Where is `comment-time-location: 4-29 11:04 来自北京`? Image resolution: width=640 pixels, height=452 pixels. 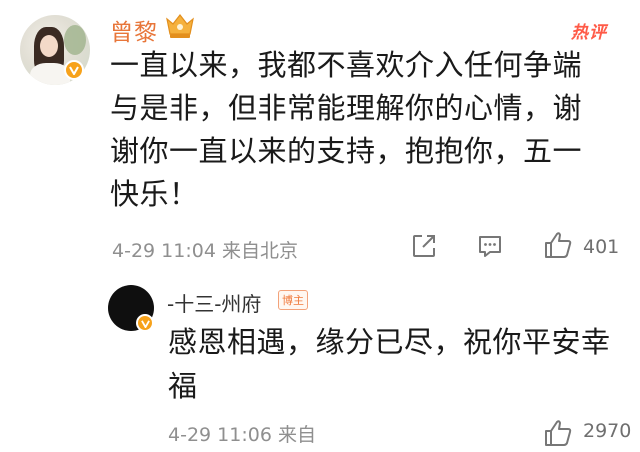
comment-time-location: 4-29 11:04 来自北京 is located at coordinates (205, 251).